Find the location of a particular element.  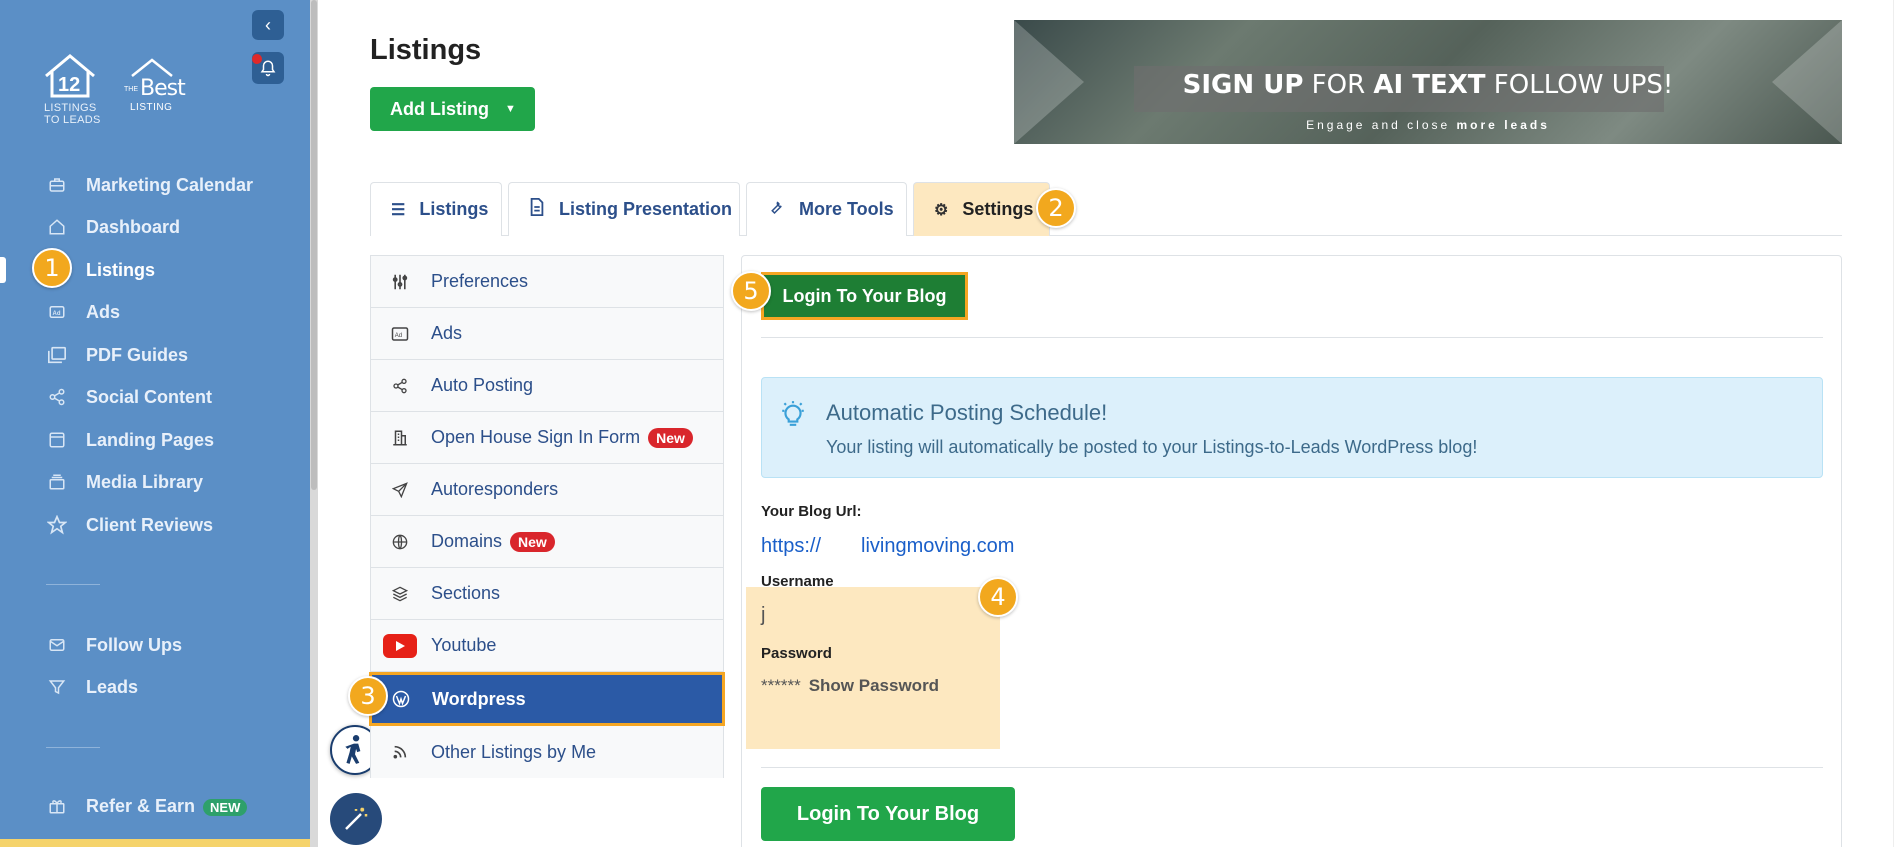

listings-to-leads-logo: 12 LISTINGS TO LEADS is located at coordinates (75, 90).